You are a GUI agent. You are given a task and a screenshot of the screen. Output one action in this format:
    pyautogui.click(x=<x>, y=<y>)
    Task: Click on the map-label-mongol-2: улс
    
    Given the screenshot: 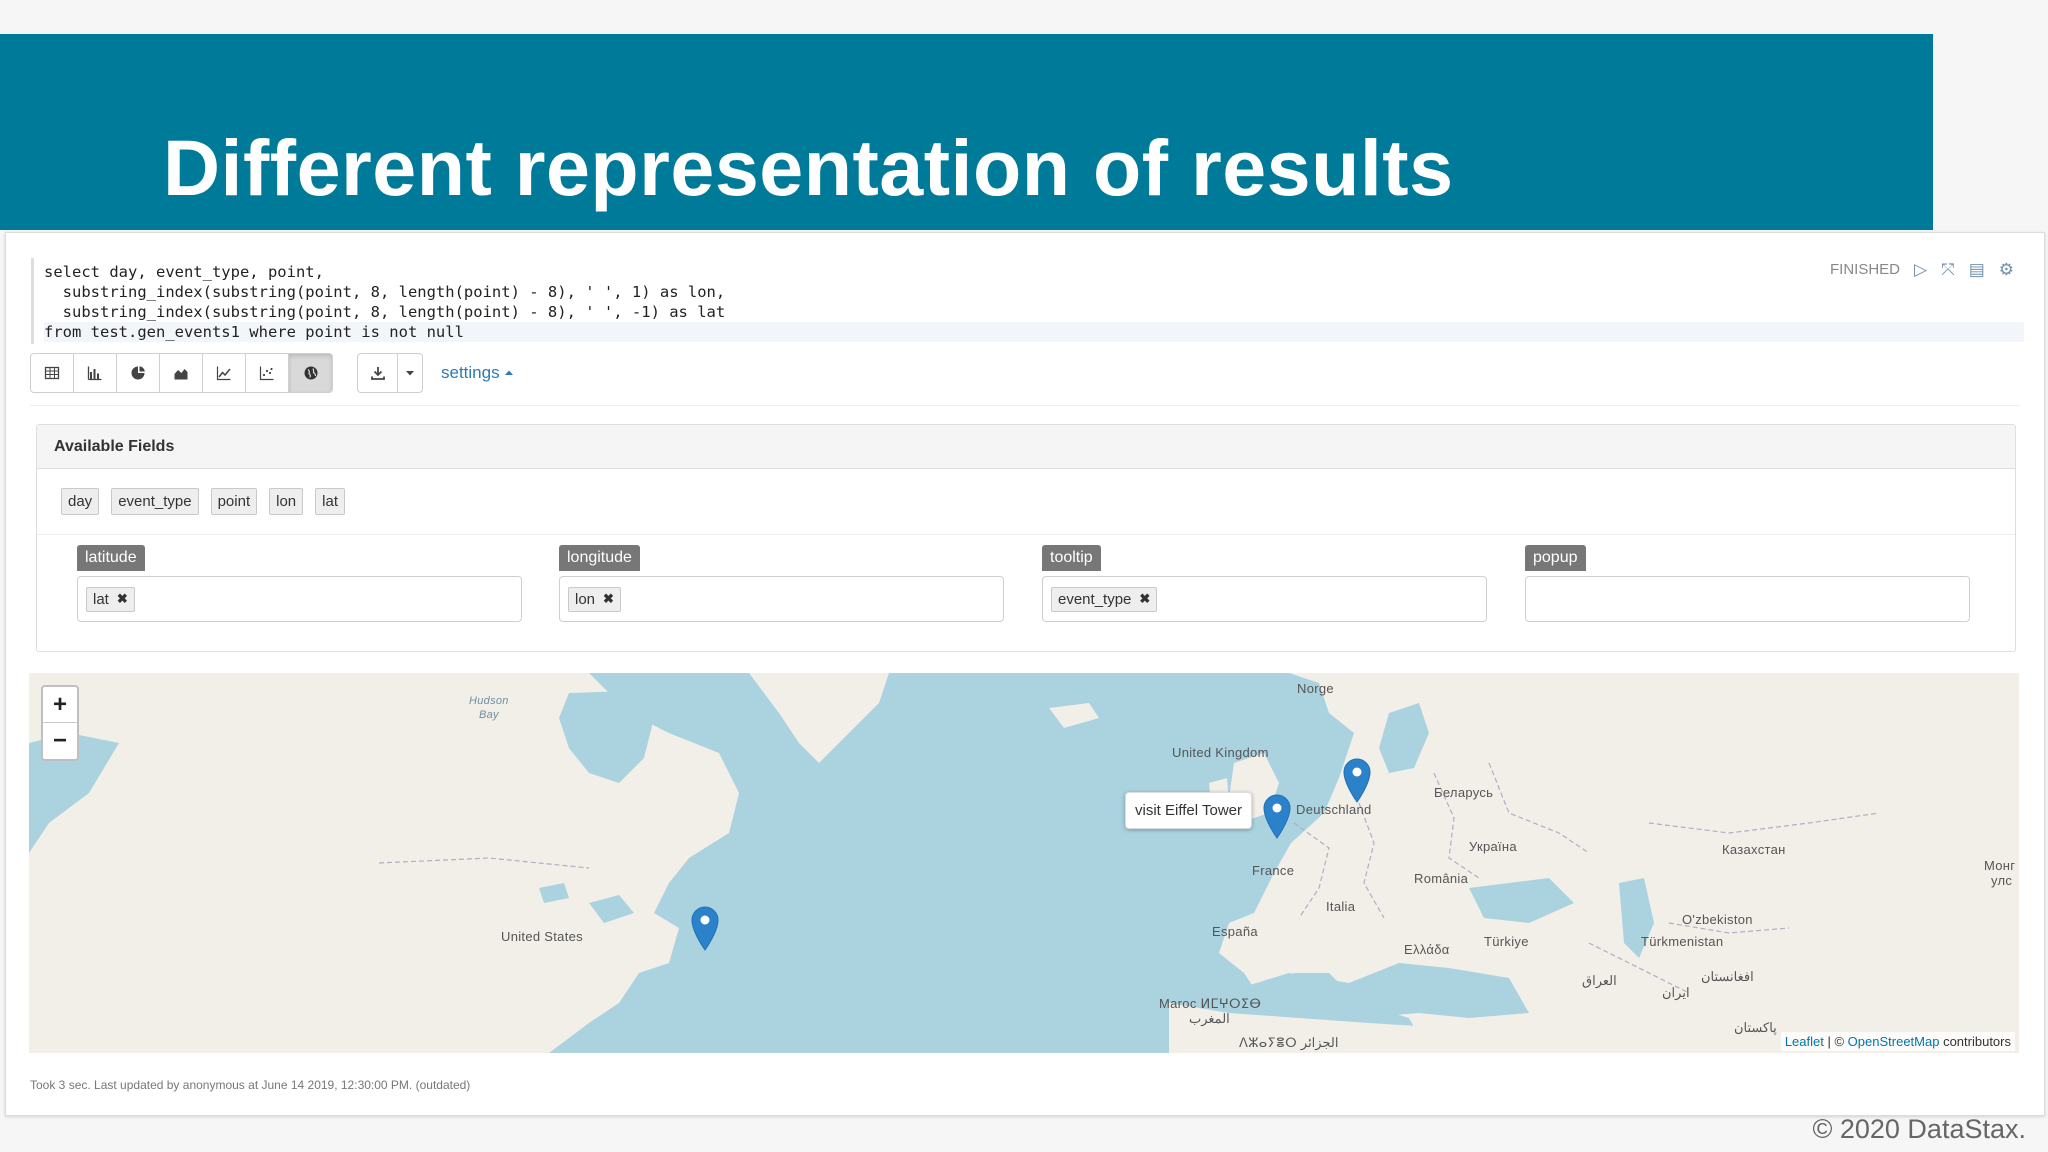 What is the action you would take?
    pyautogui.click(x=2002, y=880)
    